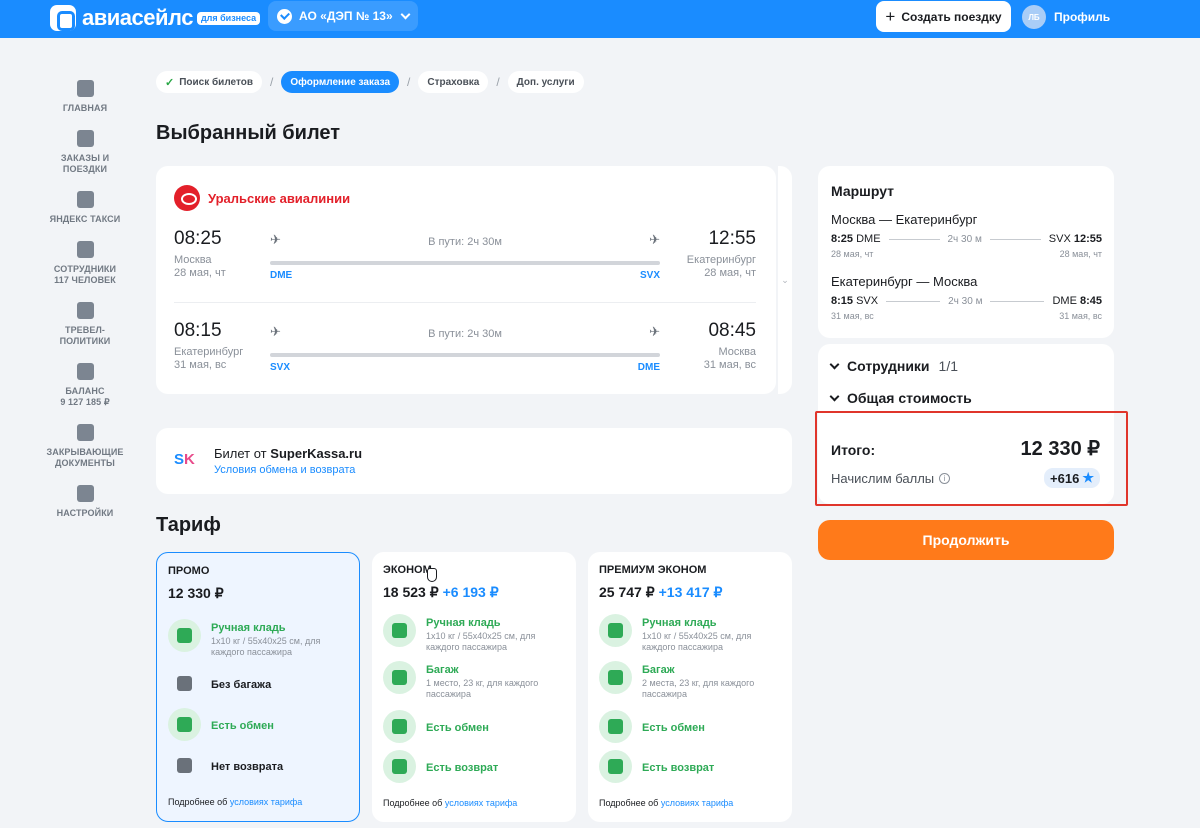 Image resolution: width=1200 pixels, height=828 pixels. I want to click on feature-title: Есть возврат, so click(462, 768).